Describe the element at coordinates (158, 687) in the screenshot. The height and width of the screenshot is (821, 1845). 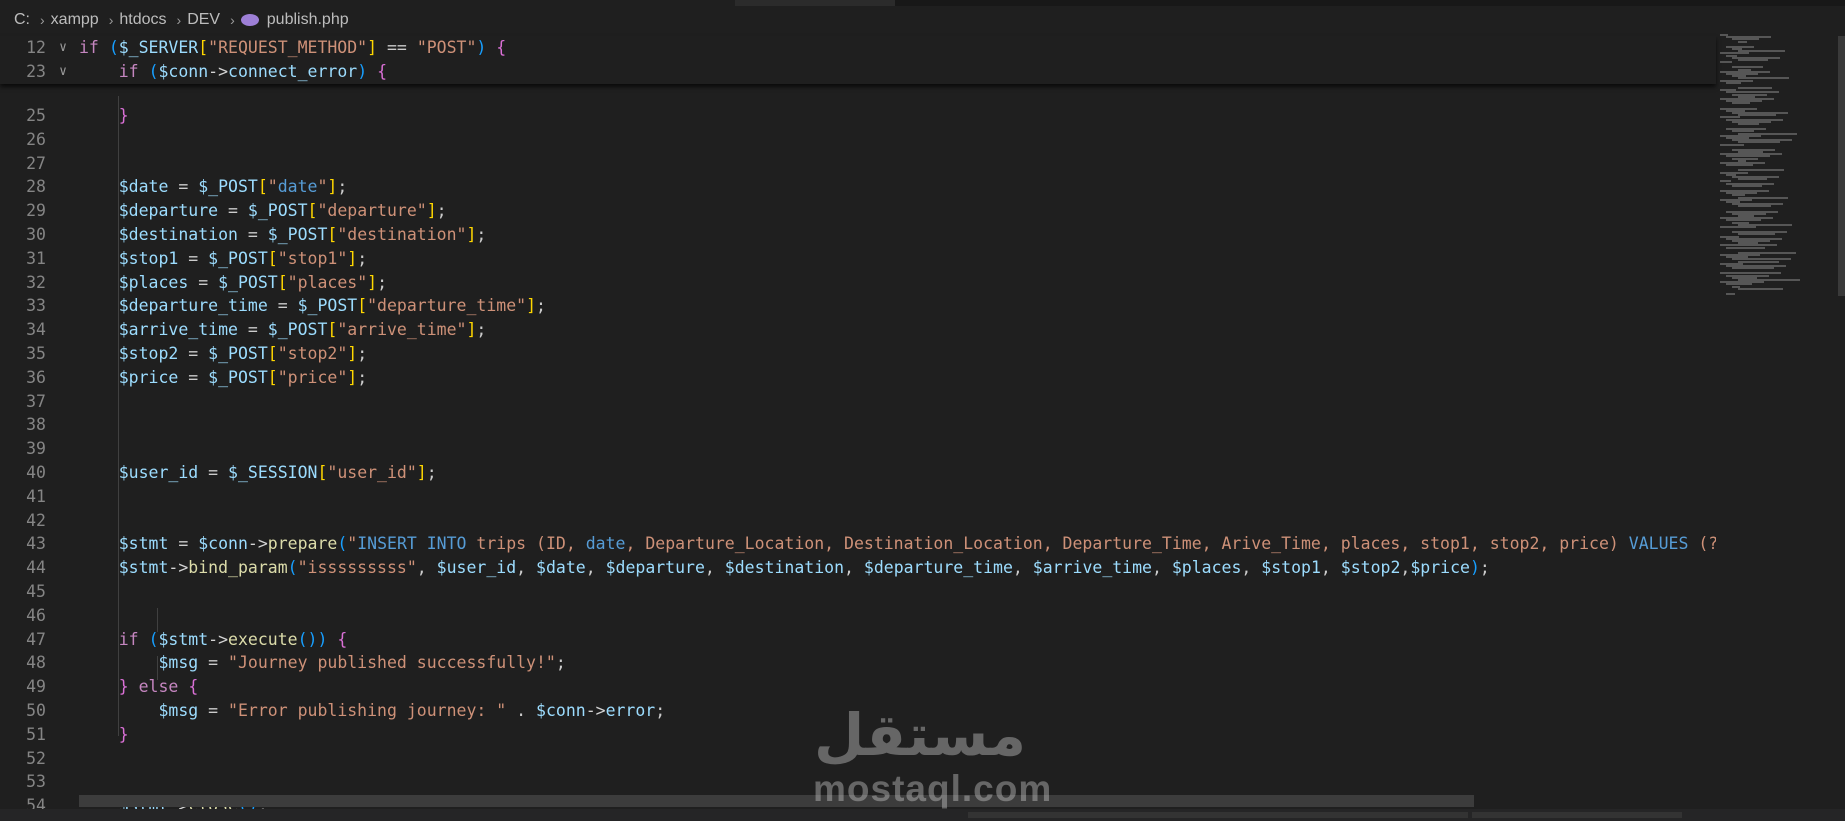
I see `code-text: } else {` at that location.